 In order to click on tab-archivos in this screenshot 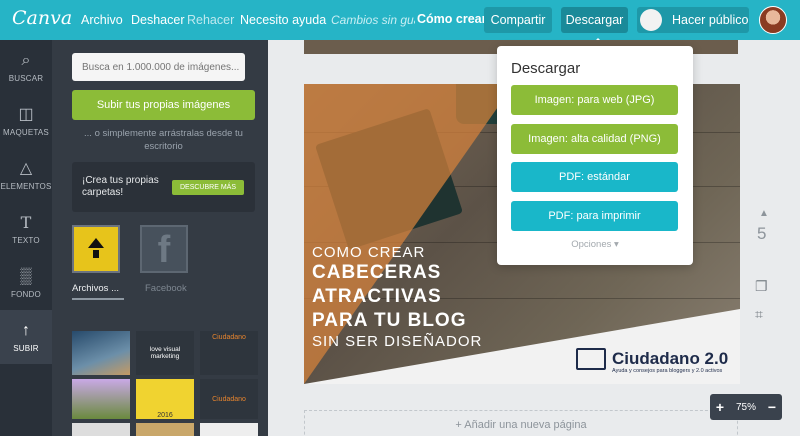, I will do `click(96, 249)`.